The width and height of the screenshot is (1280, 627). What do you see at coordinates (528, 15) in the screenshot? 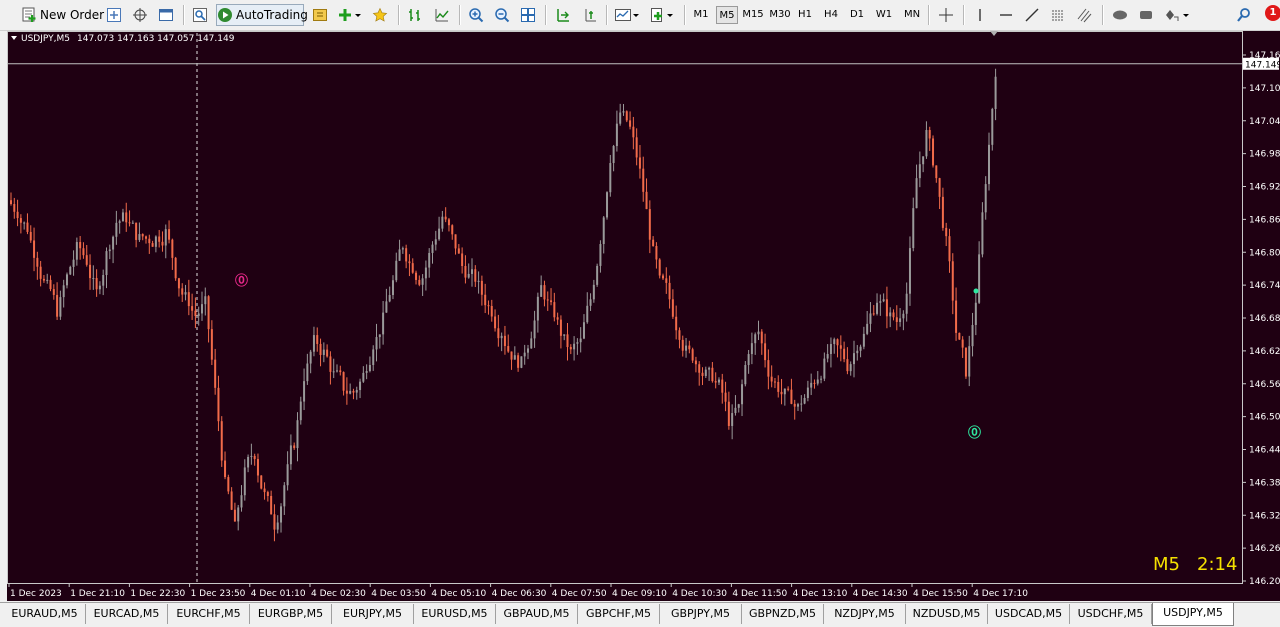
I see `tile-windows-button` at bounding box center [528, 15].